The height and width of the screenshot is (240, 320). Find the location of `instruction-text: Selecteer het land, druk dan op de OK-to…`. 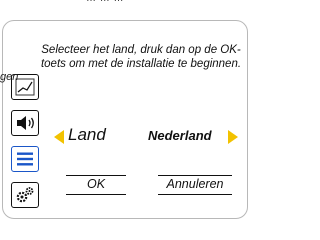

instruction-text: Selecteer het land, druk dan op de OK-to… is located at coordinates (141, 57).